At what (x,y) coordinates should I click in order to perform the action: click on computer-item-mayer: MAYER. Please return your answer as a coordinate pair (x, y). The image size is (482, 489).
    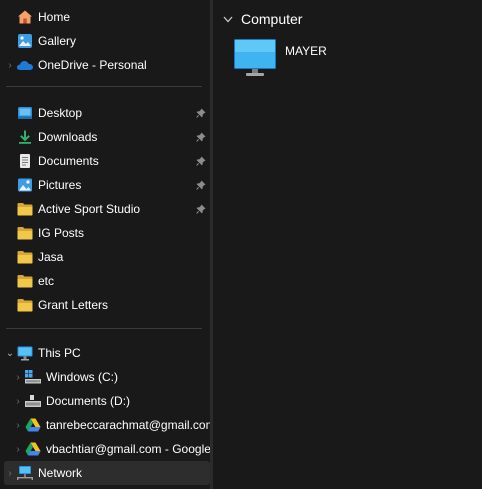
    Looking at the image, I should click on (283, 60).